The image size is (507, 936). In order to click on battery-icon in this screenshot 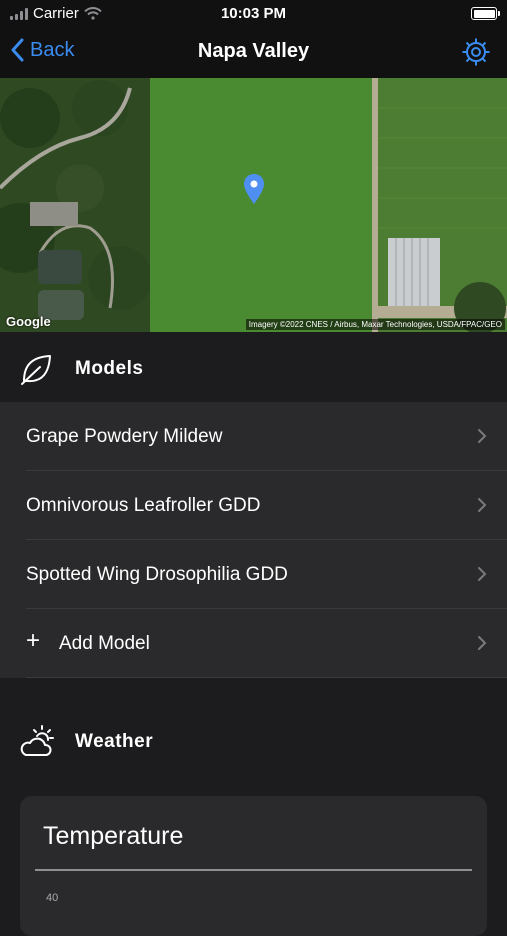, I will do `click(485, 13)`.